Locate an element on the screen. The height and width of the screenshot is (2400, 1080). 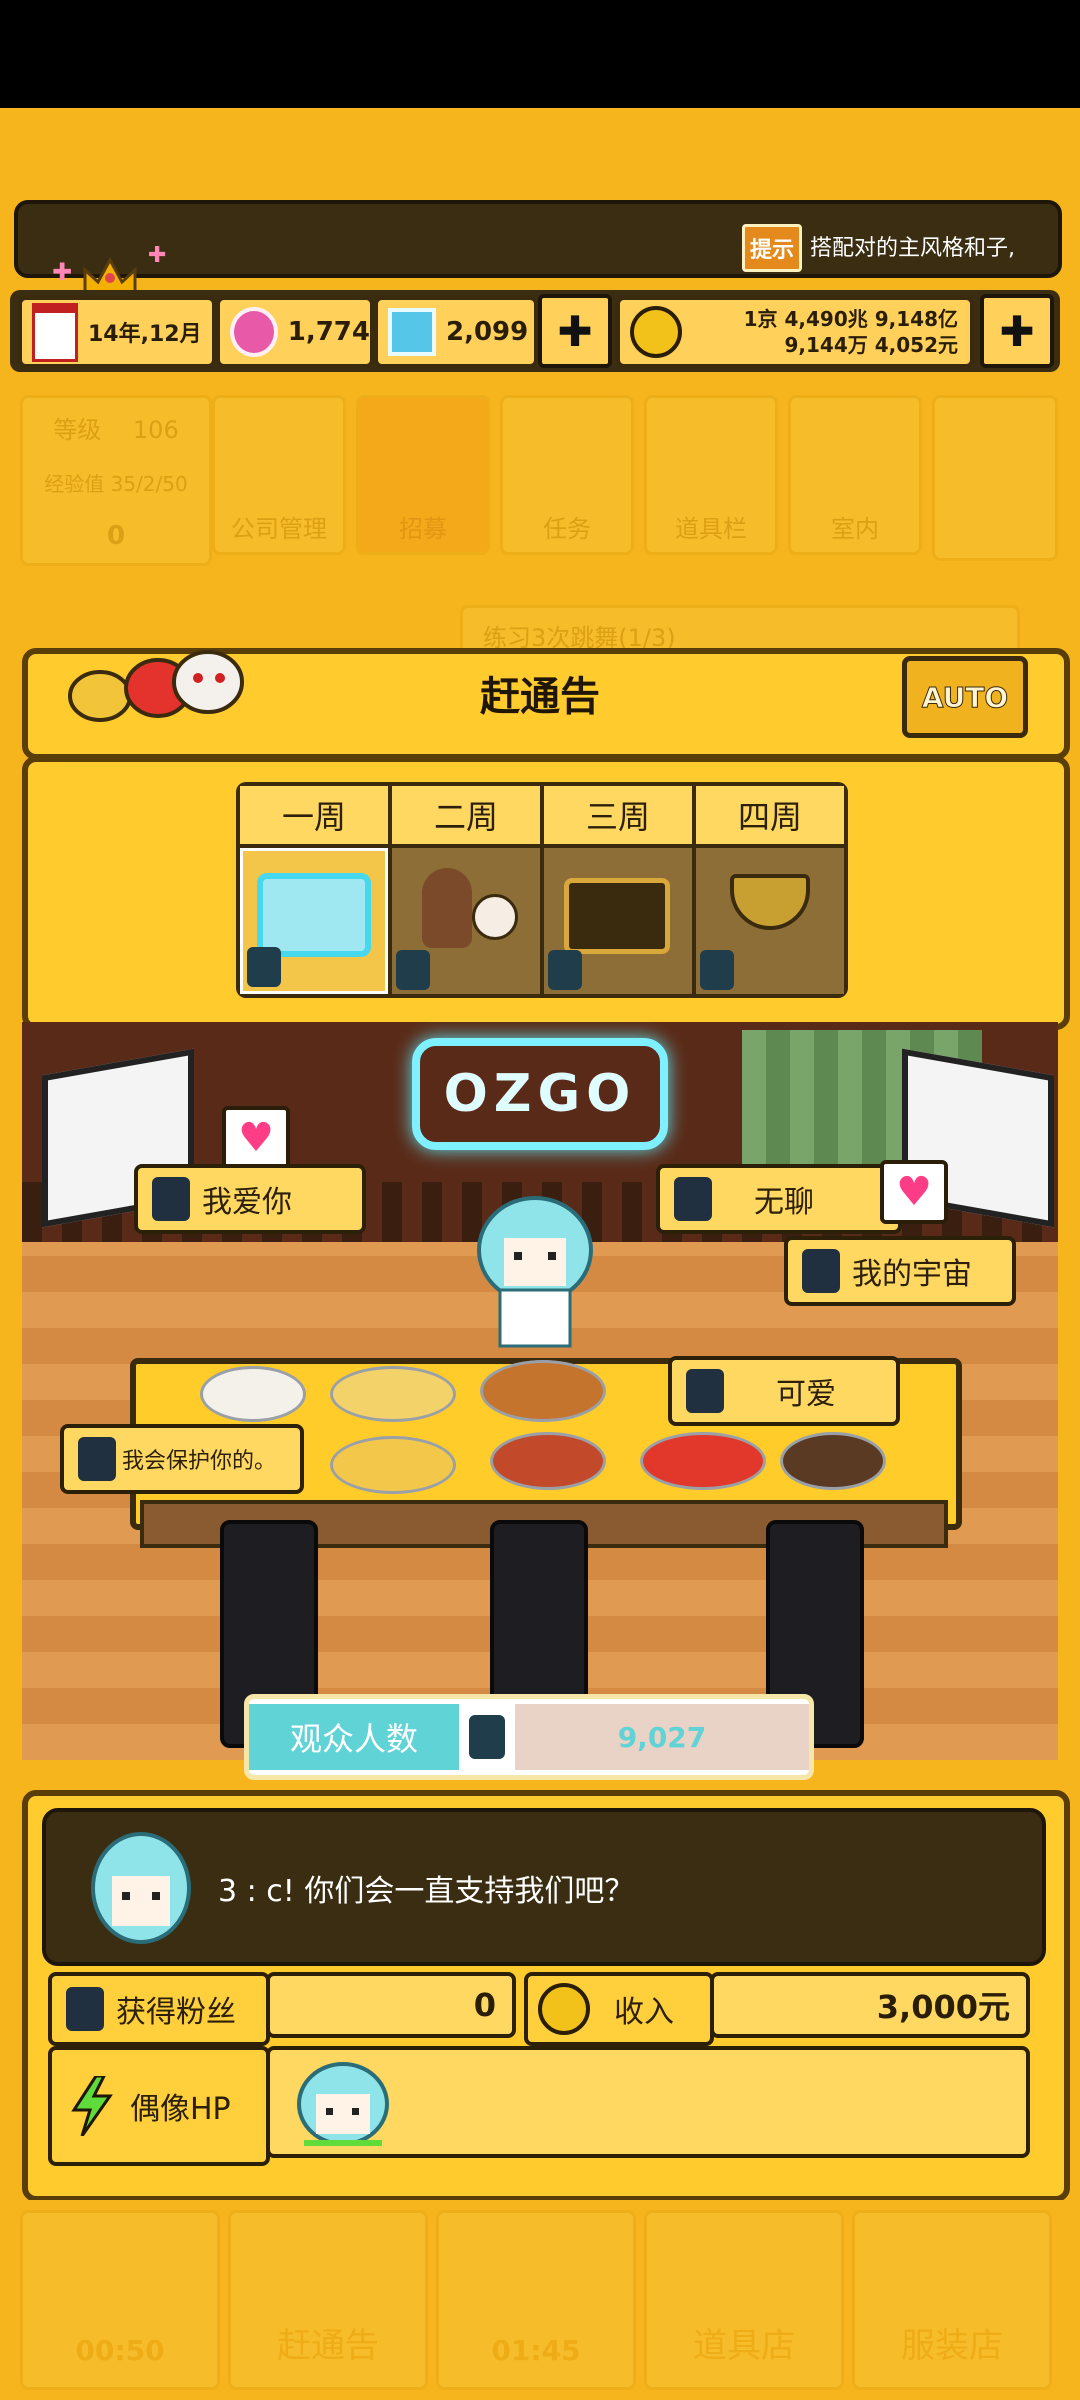
omelette-plate is located at coordinates (393, 1465).